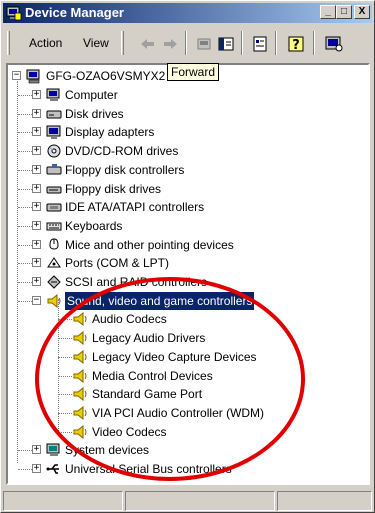 This screenshot has width=375, height=513. I want to click on device-manager-icon, so click(14, 13).